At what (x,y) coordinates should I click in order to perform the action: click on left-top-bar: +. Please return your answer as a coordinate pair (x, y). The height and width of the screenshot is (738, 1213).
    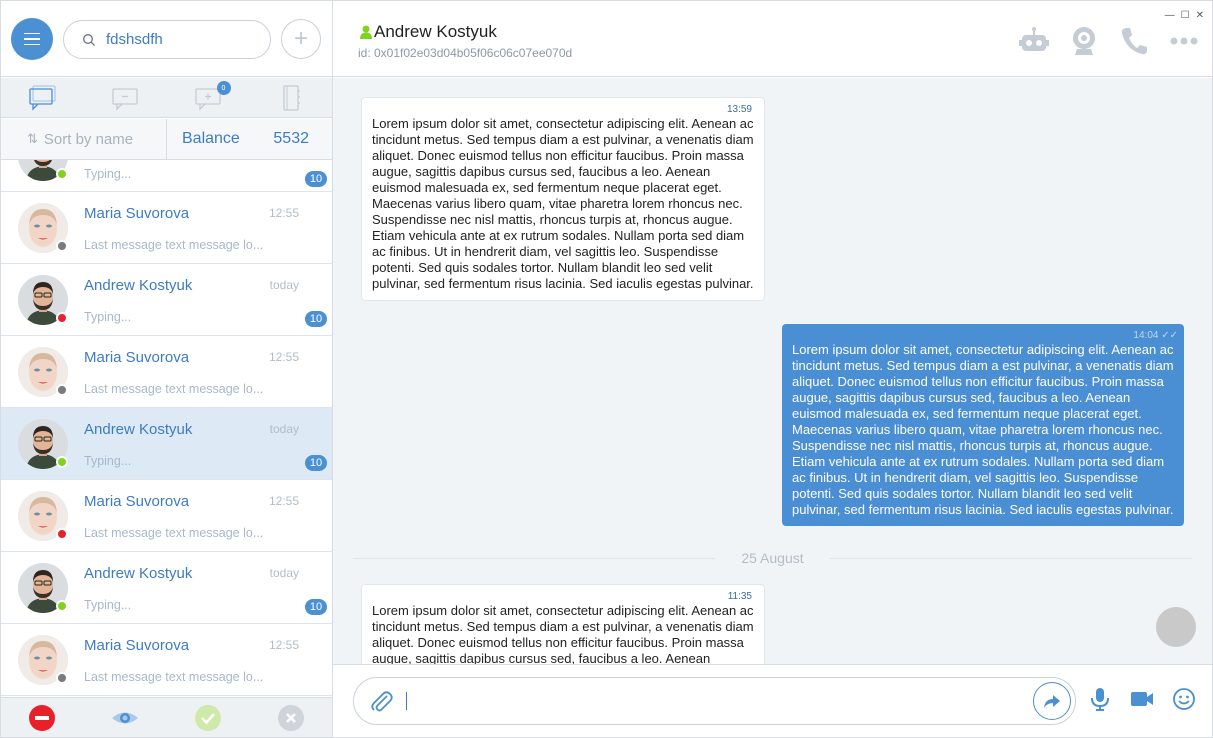
    Looking at the image, I should click on (166, 39).